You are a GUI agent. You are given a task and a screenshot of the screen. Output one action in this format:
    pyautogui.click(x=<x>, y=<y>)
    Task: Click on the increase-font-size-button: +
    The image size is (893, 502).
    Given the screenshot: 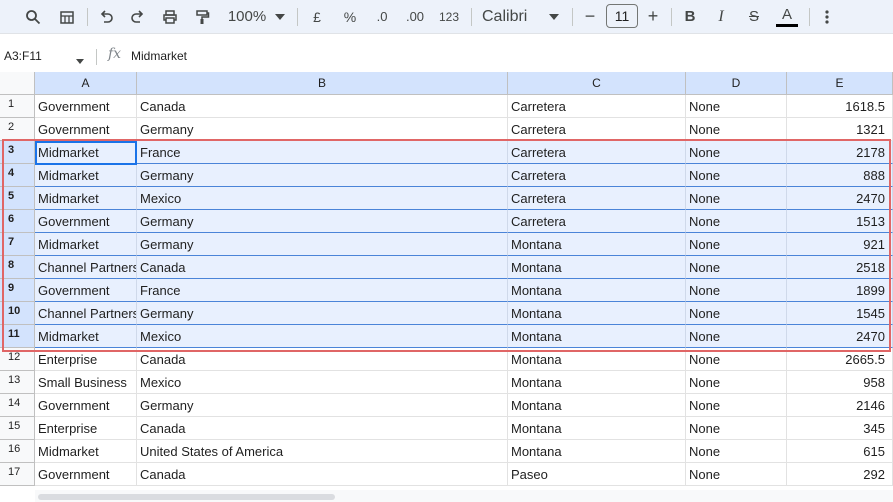 What is the action you would take?
    pyautogui.click(x=653, y=16)
    